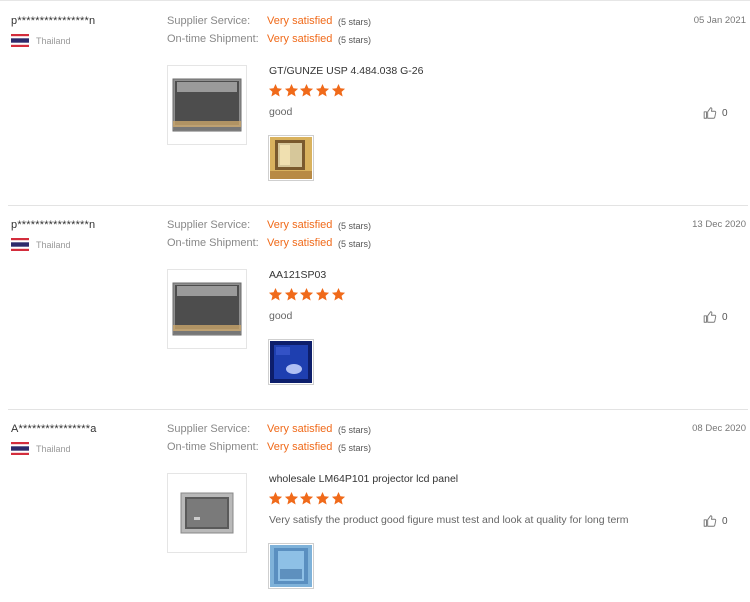 The width and height of the screenshot is (750, 602). Describe the element at coordinates (719, 20) in the screenshot. I see `review-date: 05 Jan 2021` at that location.